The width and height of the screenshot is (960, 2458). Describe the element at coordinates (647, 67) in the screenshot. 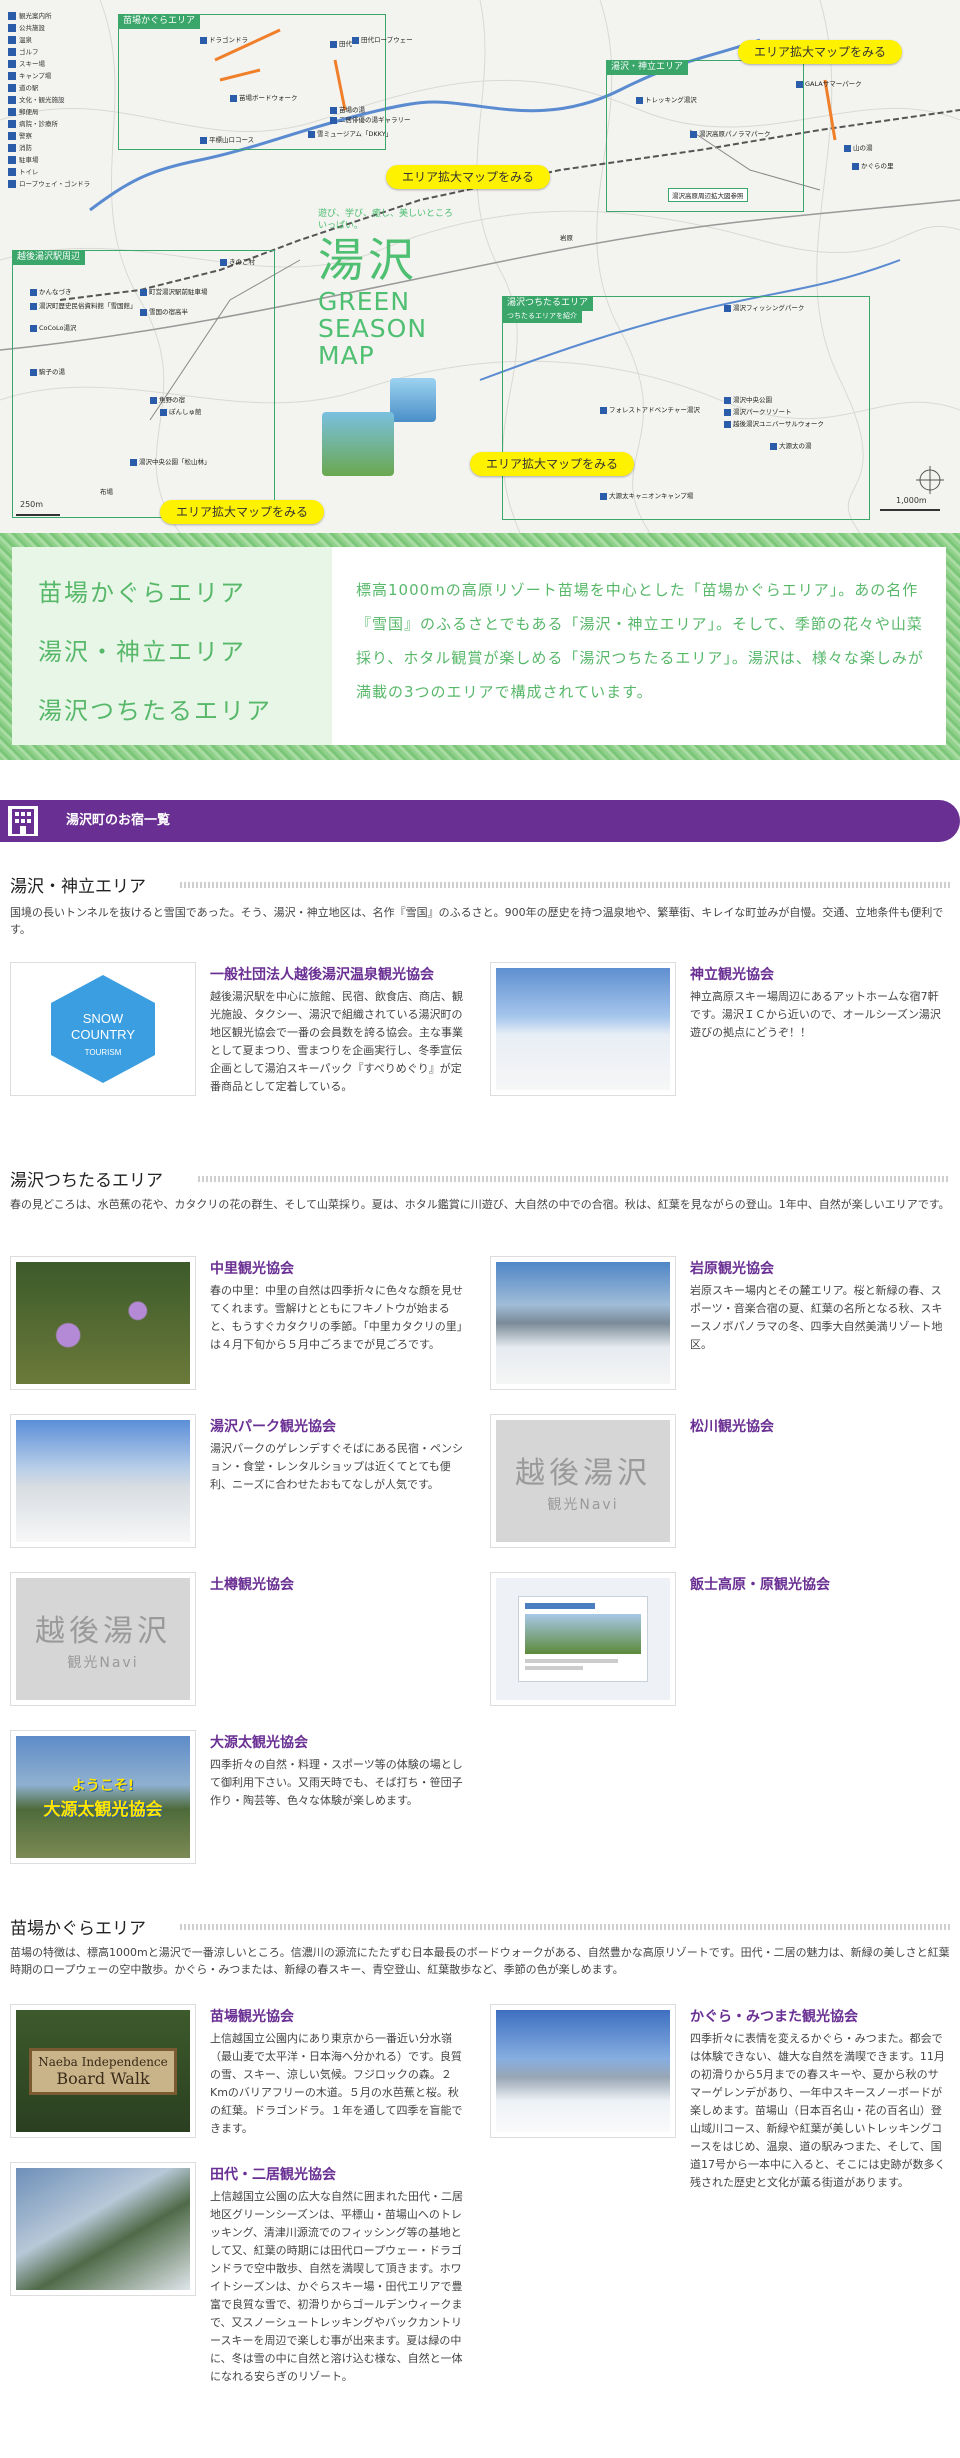

I see `area-label-yuzawa: 湯沢・神立エリア` at that location.